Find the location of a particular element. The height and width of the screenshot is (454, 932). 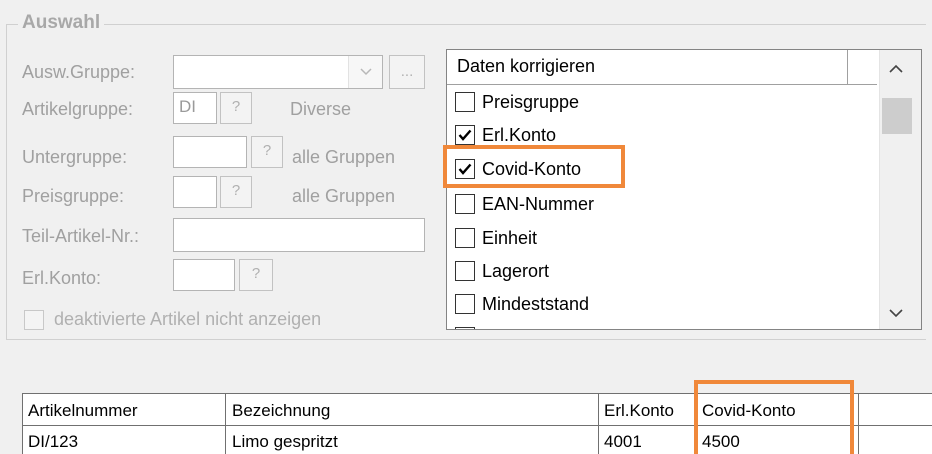

checklist-item-label: Covid-Konto is located at coordinates (532, 168).